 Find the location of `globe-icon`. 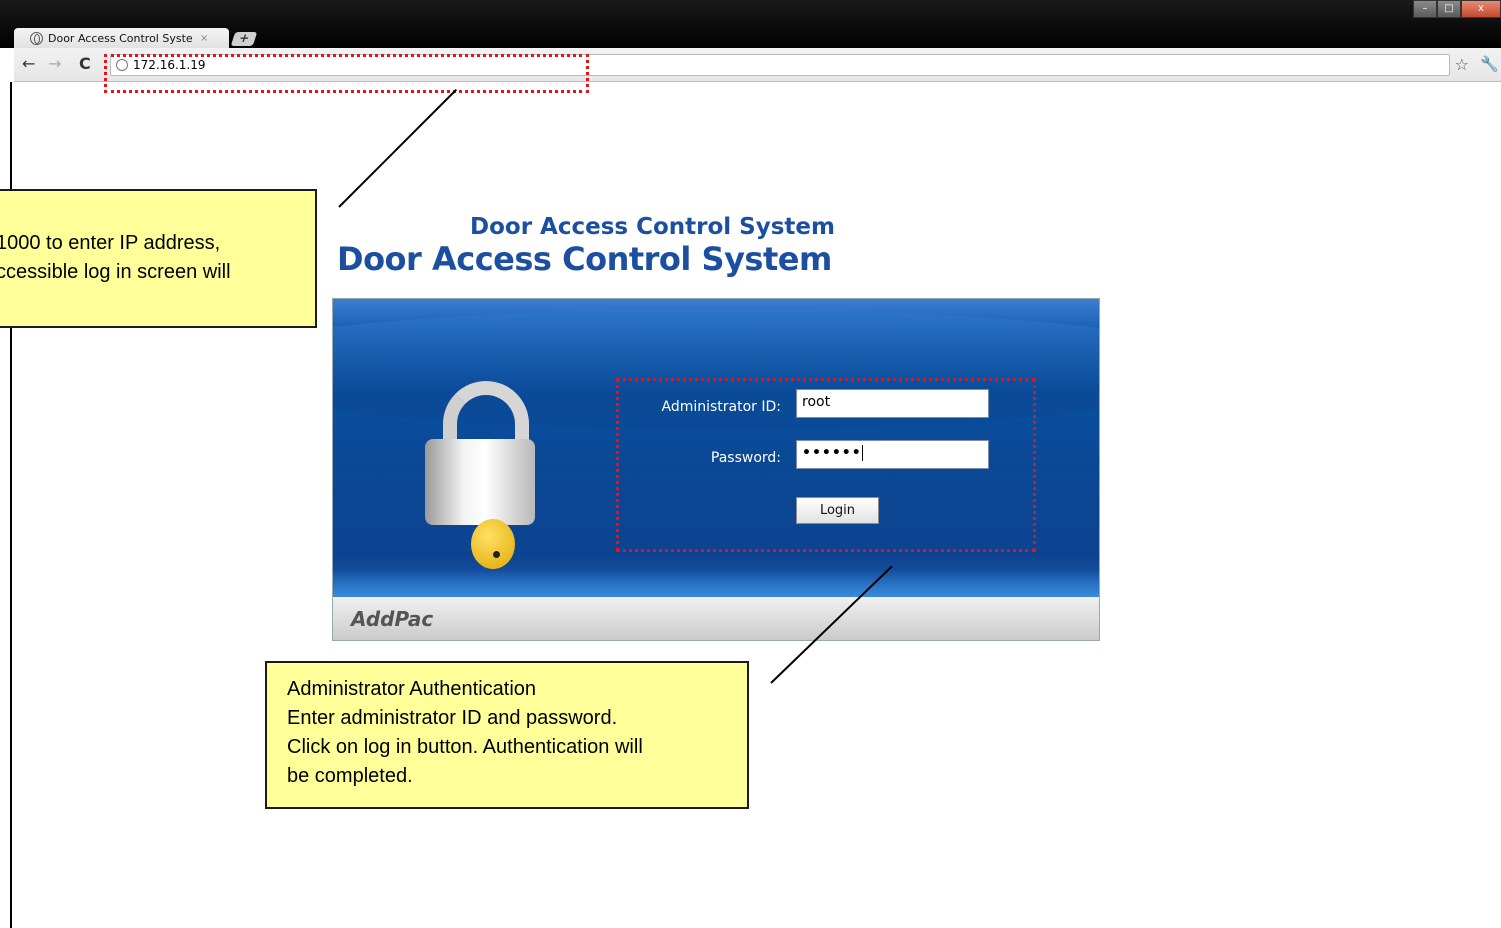

globe-icon is located at coordinates (36, 38).